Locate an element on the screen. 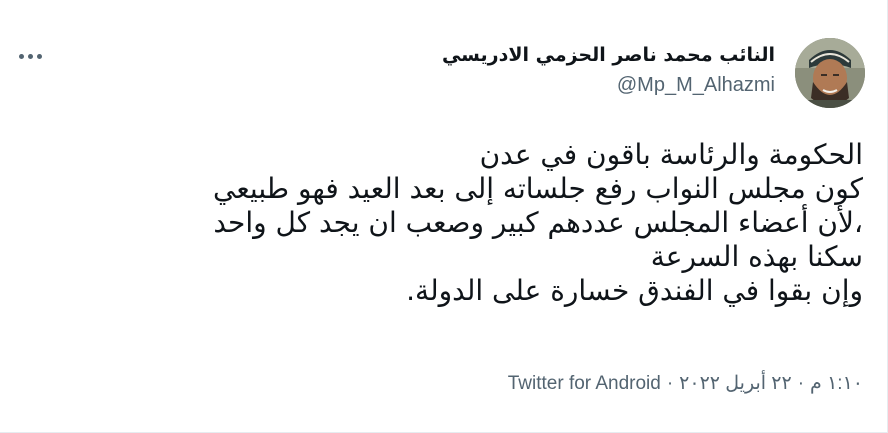 The width and height of the screenshot is (888, 433). tweet-line: وإن بقوا في الفندق خسارة على الدولة. is located at coordinates (634, 290).